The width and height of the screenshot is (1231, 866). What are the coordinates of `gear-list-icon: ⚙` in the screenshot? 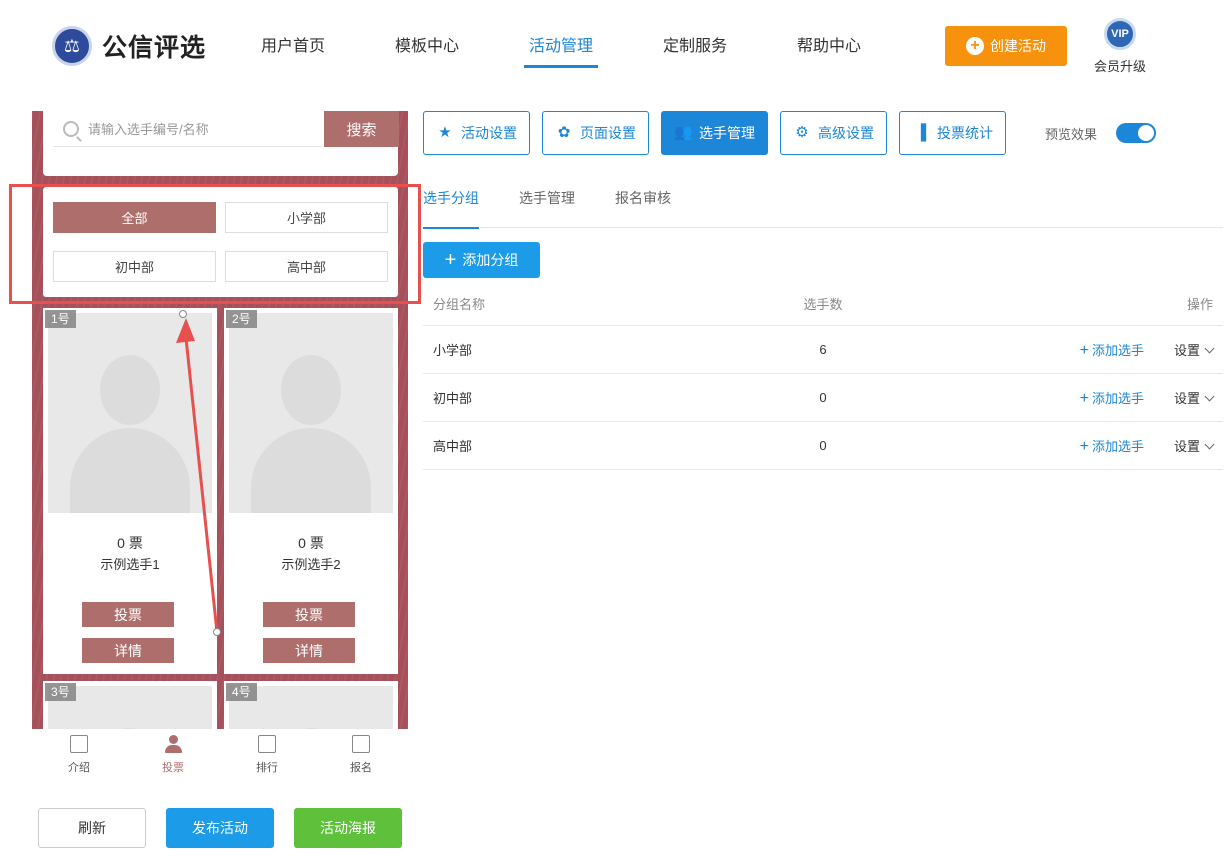 It's located at (802, 132).